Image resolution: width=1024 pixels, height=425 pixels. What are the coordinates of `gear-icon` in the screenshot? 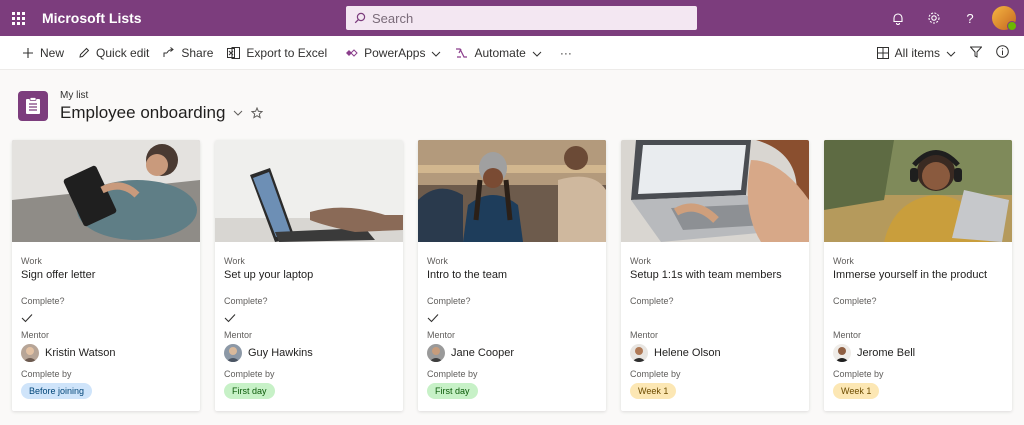 It's located at (934, 18).